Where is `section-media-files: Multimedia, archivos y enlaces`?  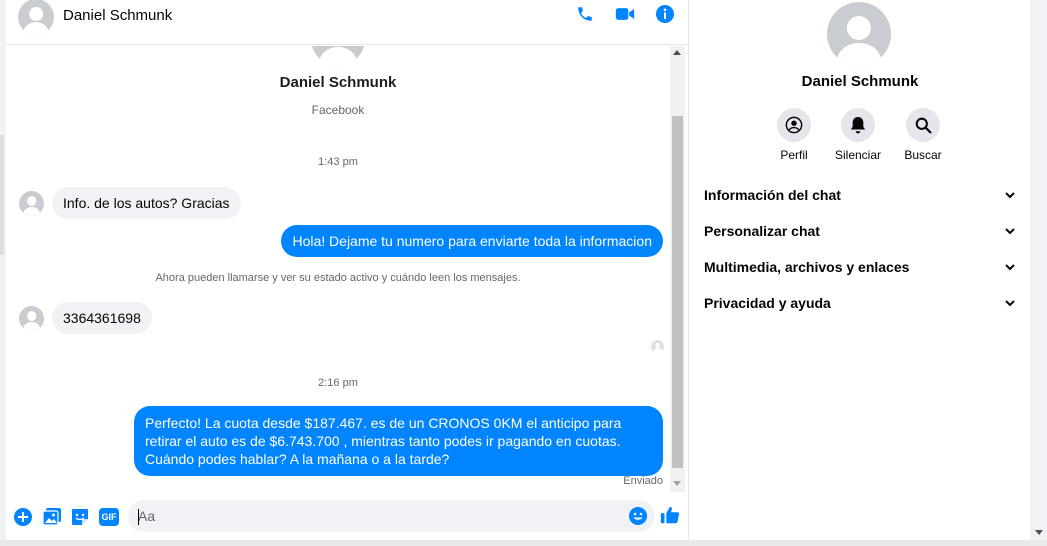 section-media-files: Multimedia, archivos y enlaces is located at coordinates (860, 267).